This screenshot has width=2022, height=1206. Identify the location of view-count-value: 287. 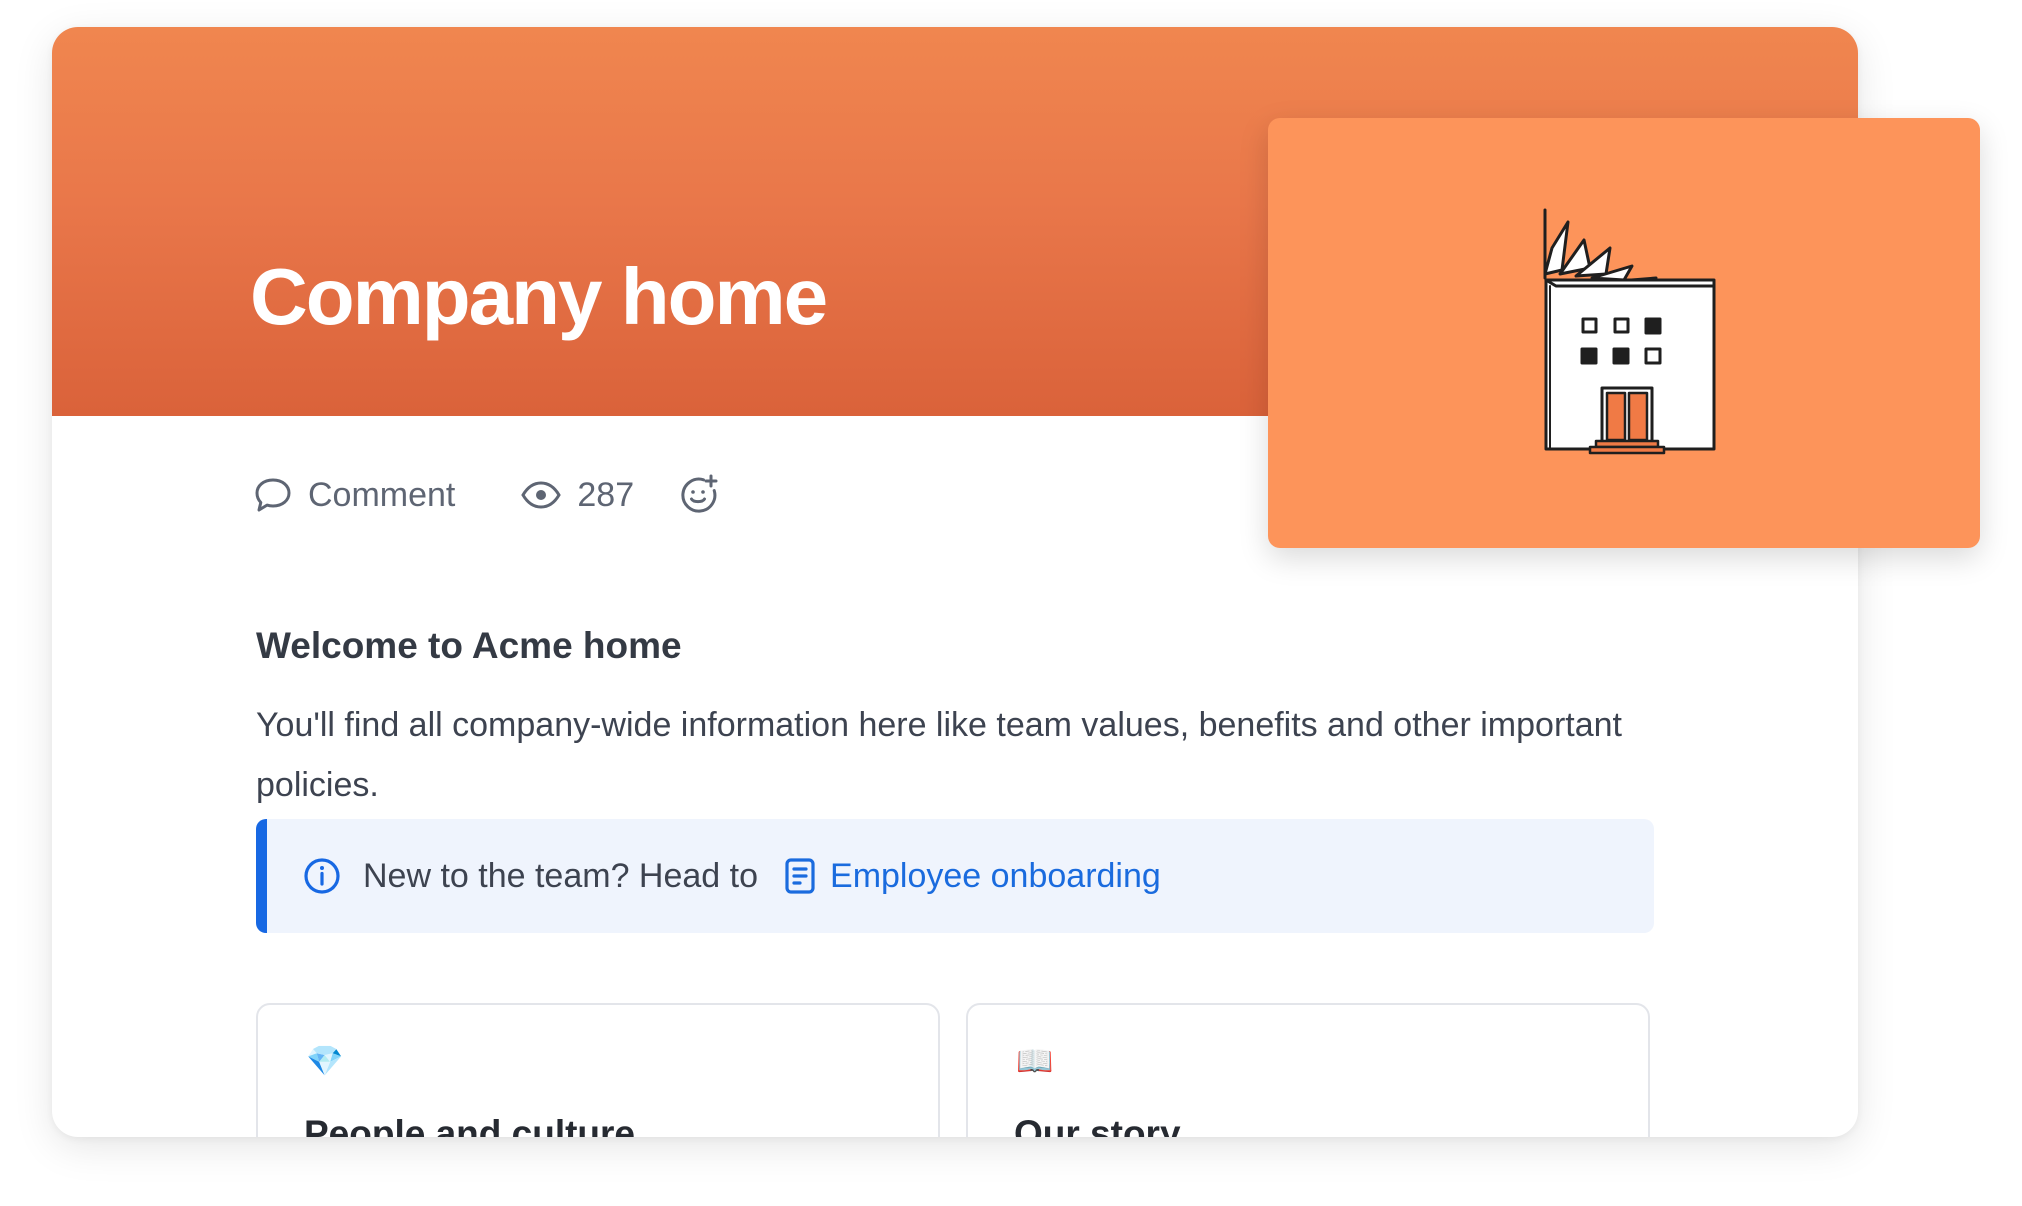
(606, 494).